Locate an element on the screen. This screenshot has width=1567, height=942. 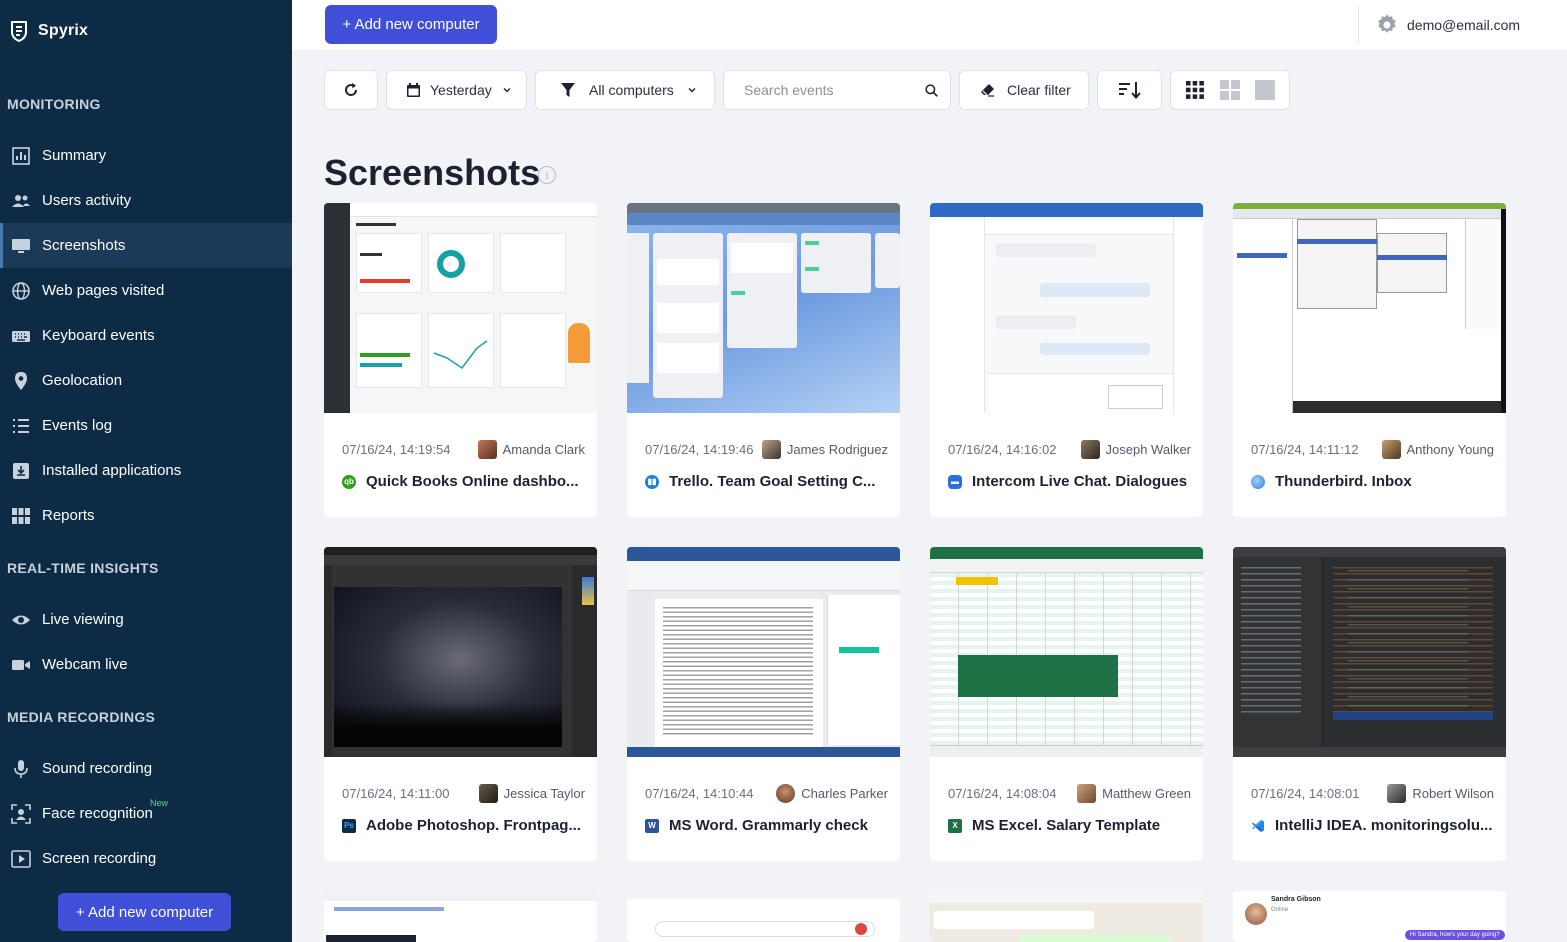
screenshot-thumbnail-intercom is located at coordinates (1066, 308).